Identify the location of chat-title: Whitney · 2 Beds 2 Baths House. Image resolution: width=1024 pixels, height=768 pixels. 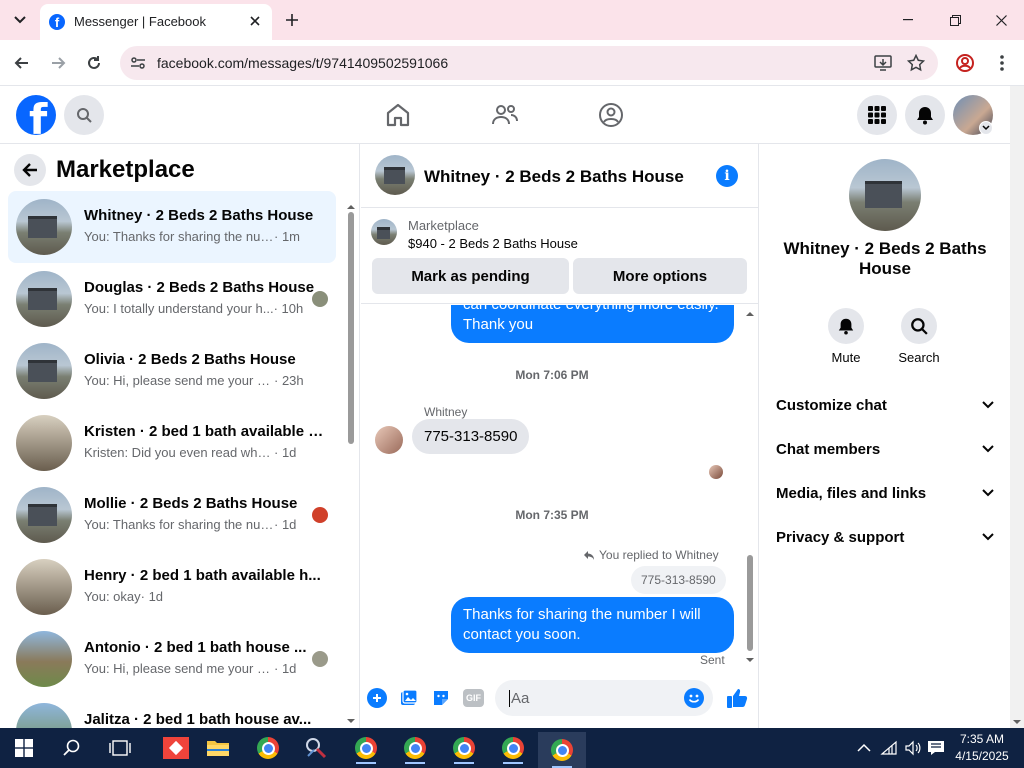
(554, 177).